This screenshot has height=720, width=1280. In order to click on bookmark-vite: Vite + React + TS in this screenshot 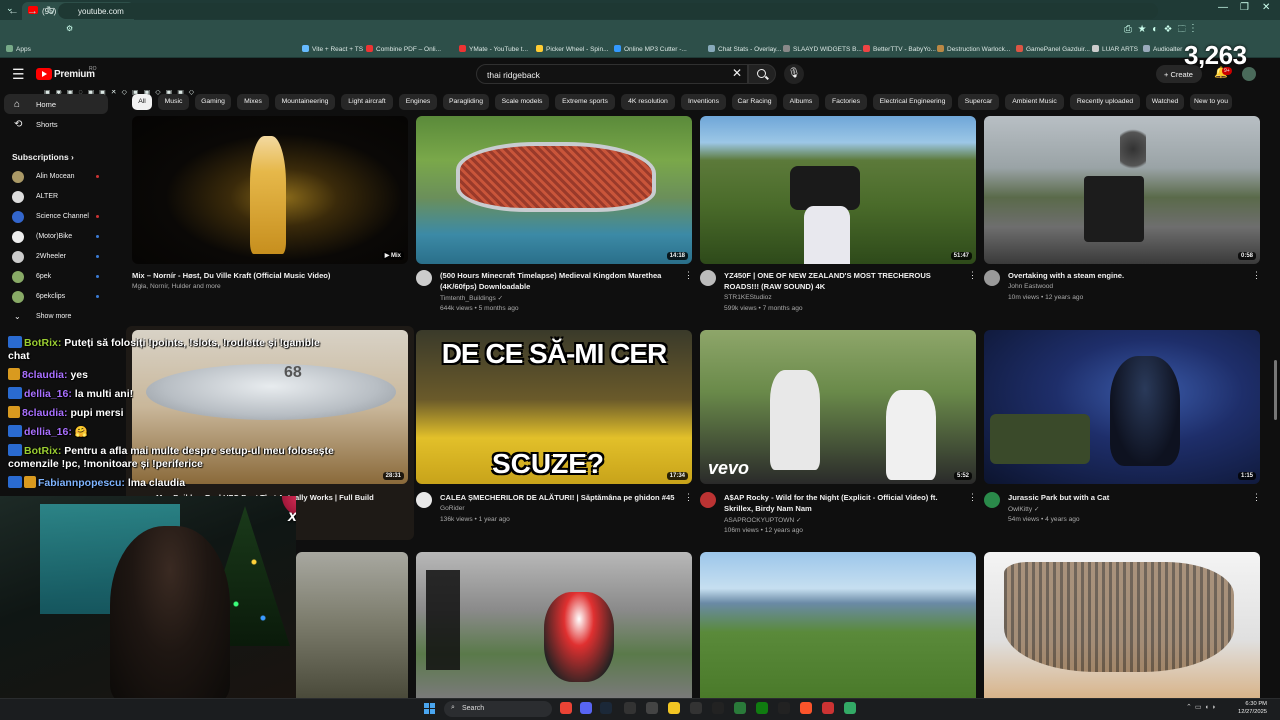, I will do `click(332, 49)`.